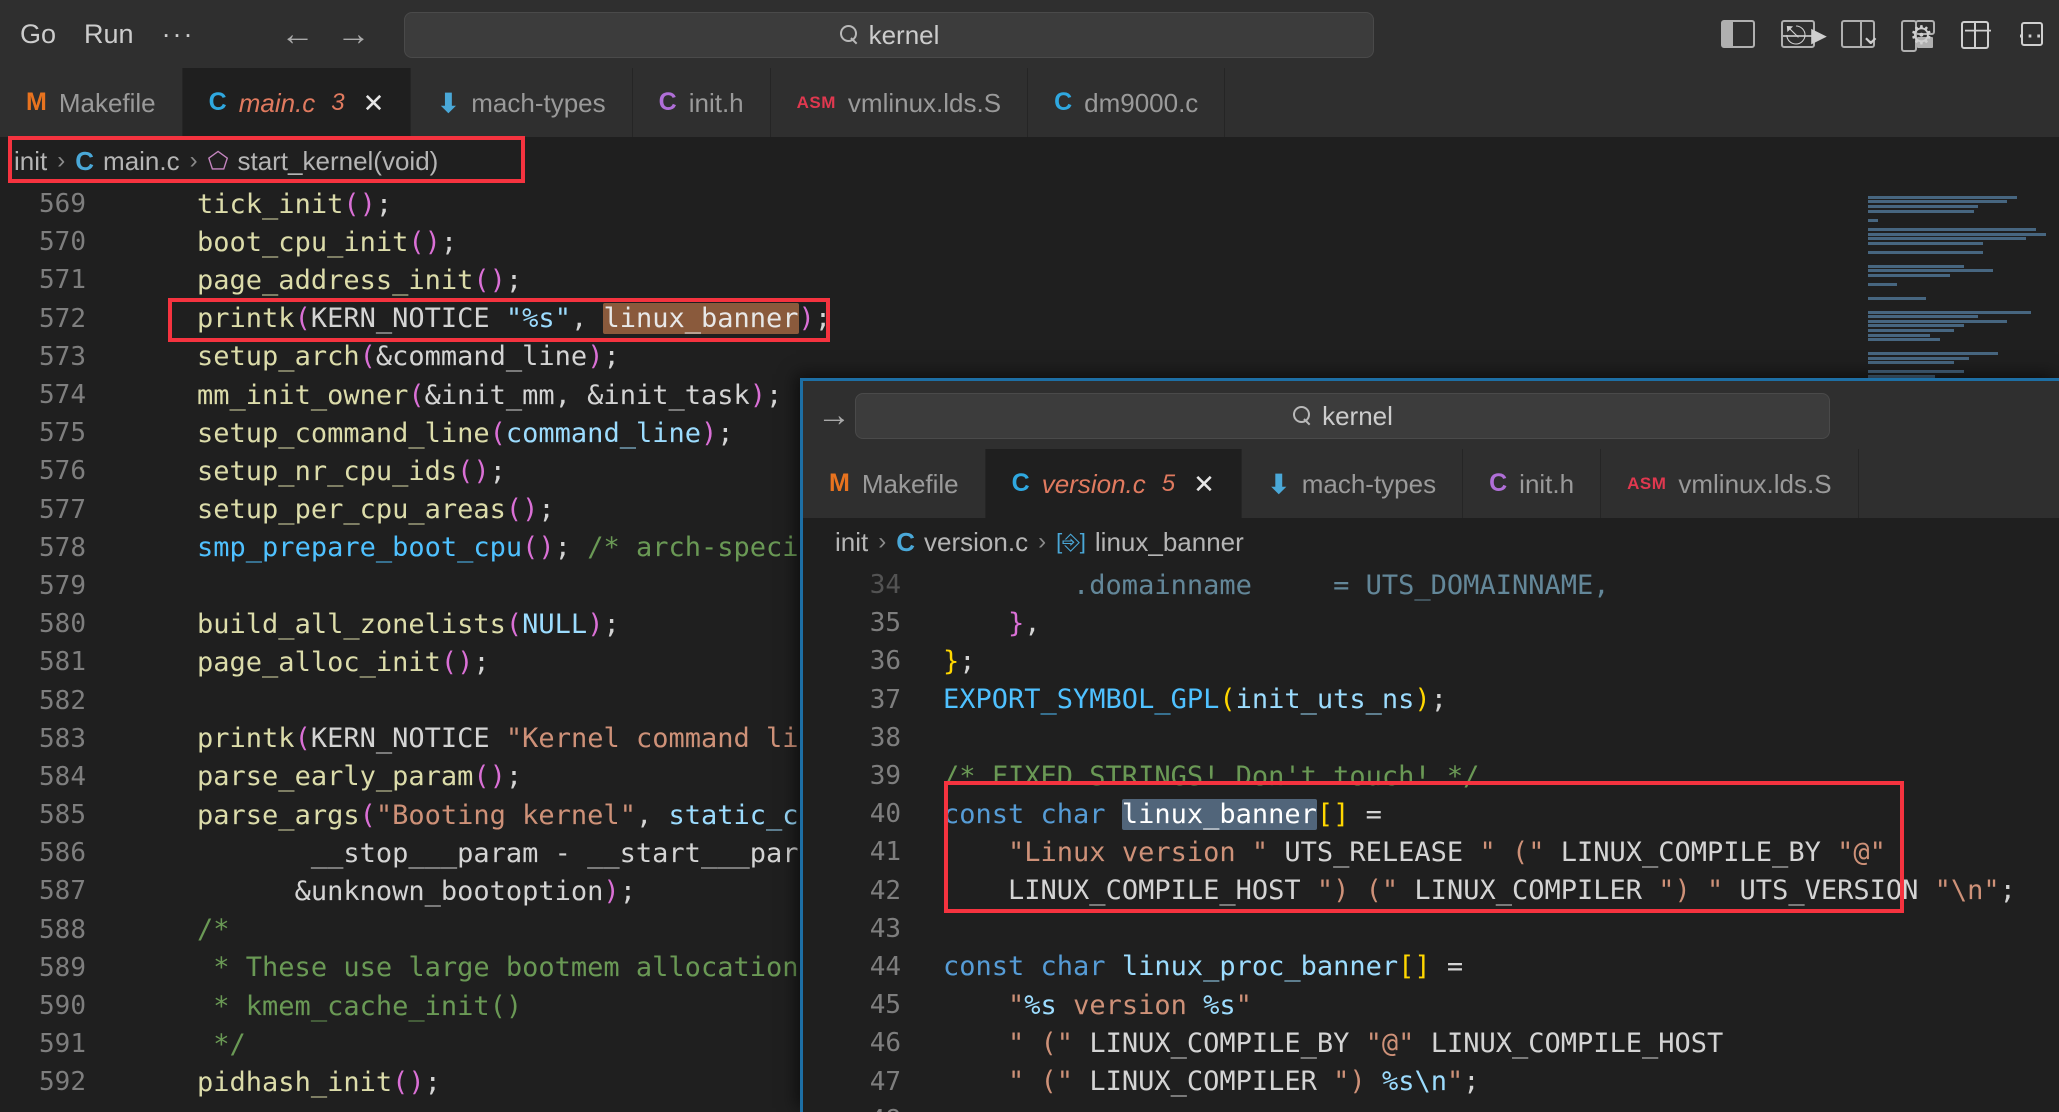  I want to click on breadcrumb-item-symbol: linux_banner, so click(1169, 542).